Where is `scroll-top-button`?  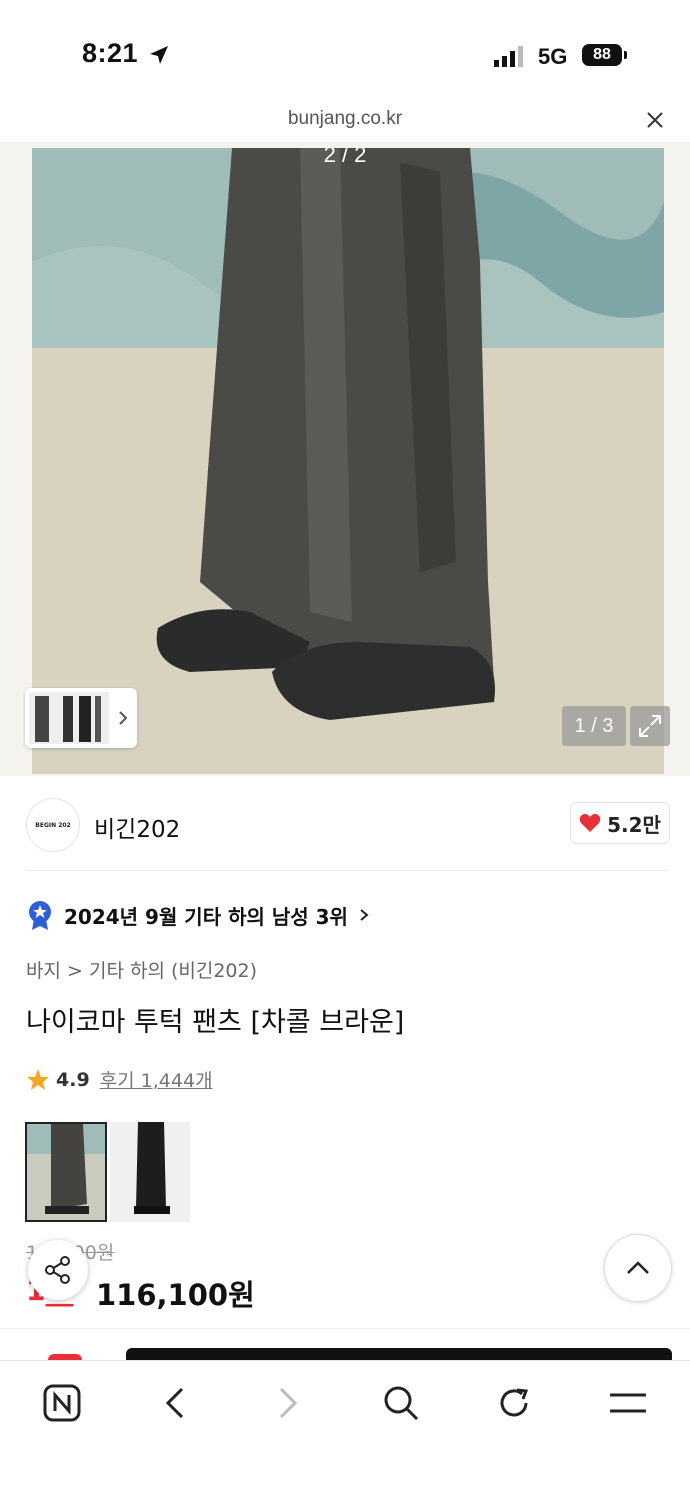
scroll-top-button is located at coordinates (638, 1268).